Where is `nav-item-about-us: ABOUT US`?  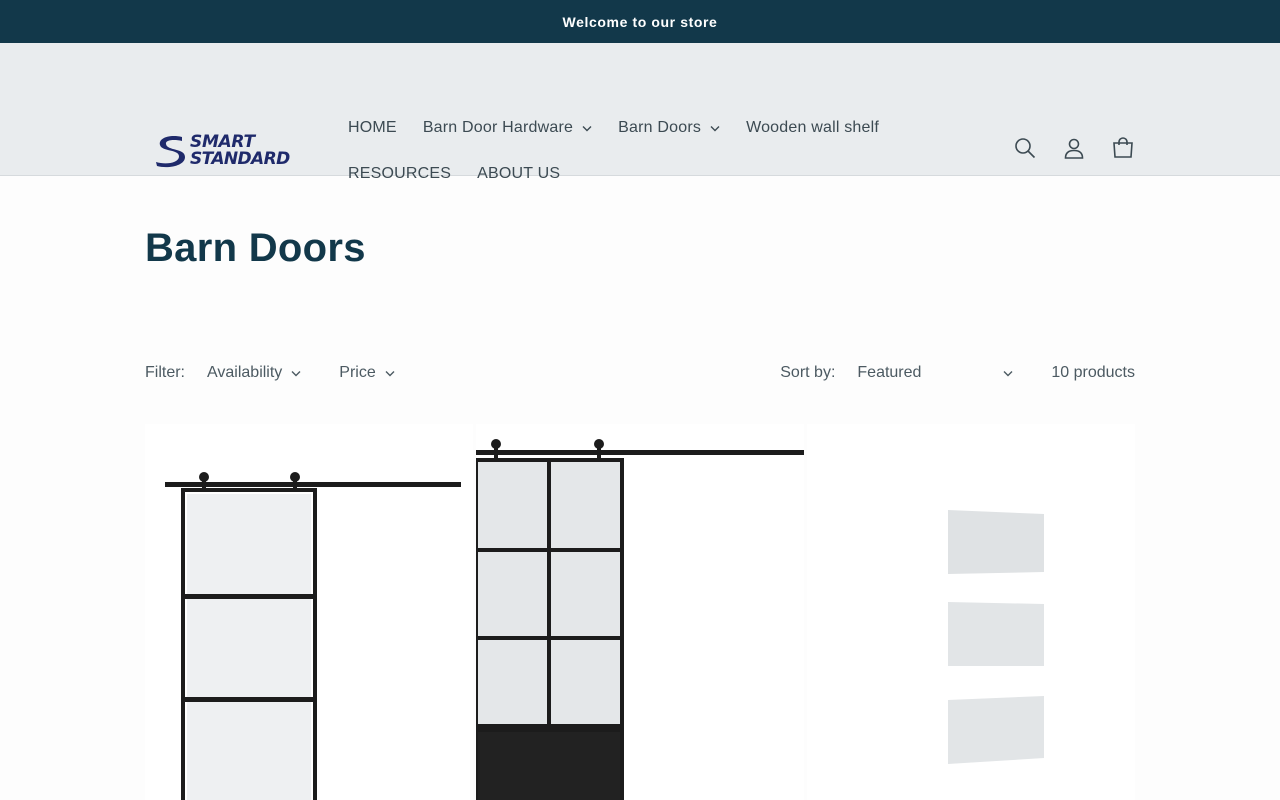 nav-item-about-us: ABOUT US is located at coordinates (518, 174).